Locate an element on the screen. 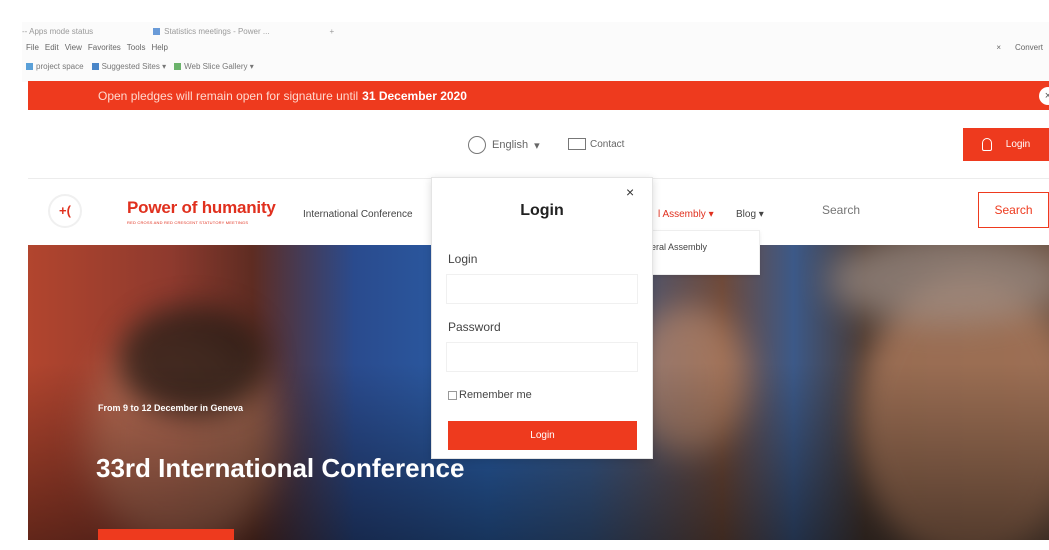 This screenshot has width=1049, height=550. password-field is located at coordinates (542, 357).